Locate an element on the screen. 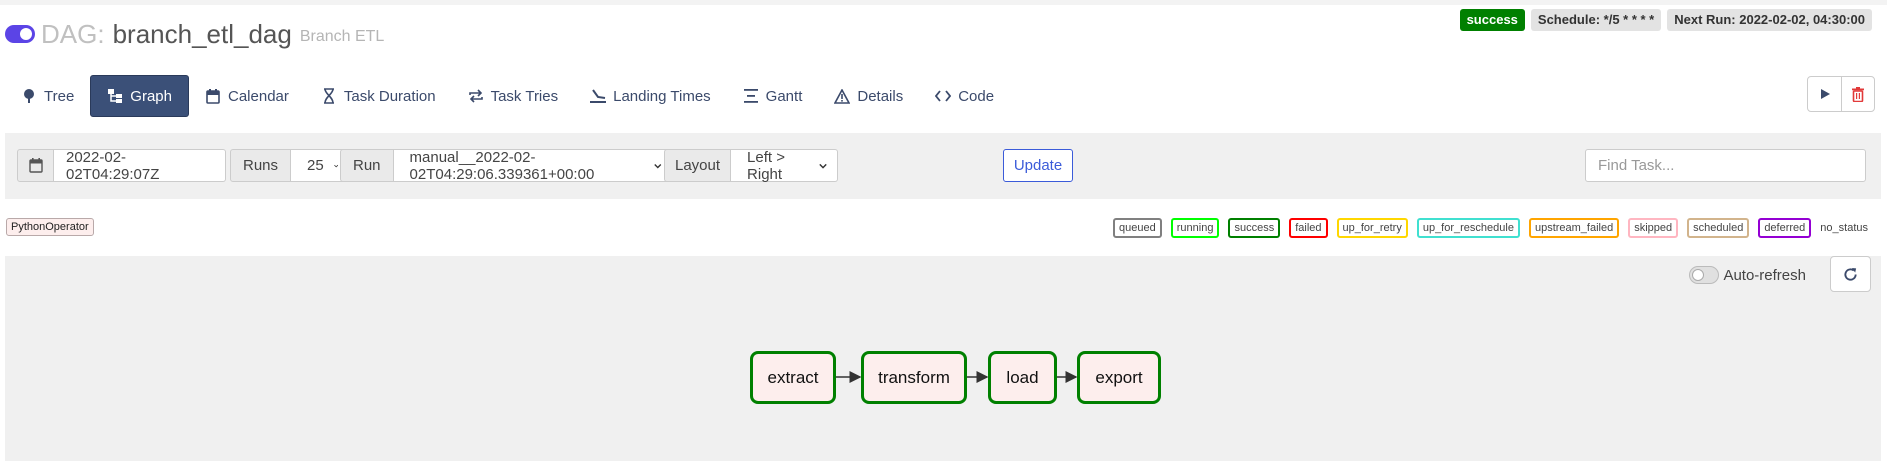 This screenshot has width=1887, height=461. tab-gantt: Gantt is located at coordinates (773, 96).